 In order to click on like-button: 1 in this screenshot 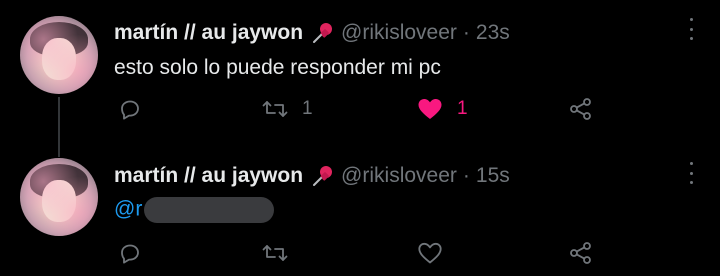, I will do `click(442, 109)`.